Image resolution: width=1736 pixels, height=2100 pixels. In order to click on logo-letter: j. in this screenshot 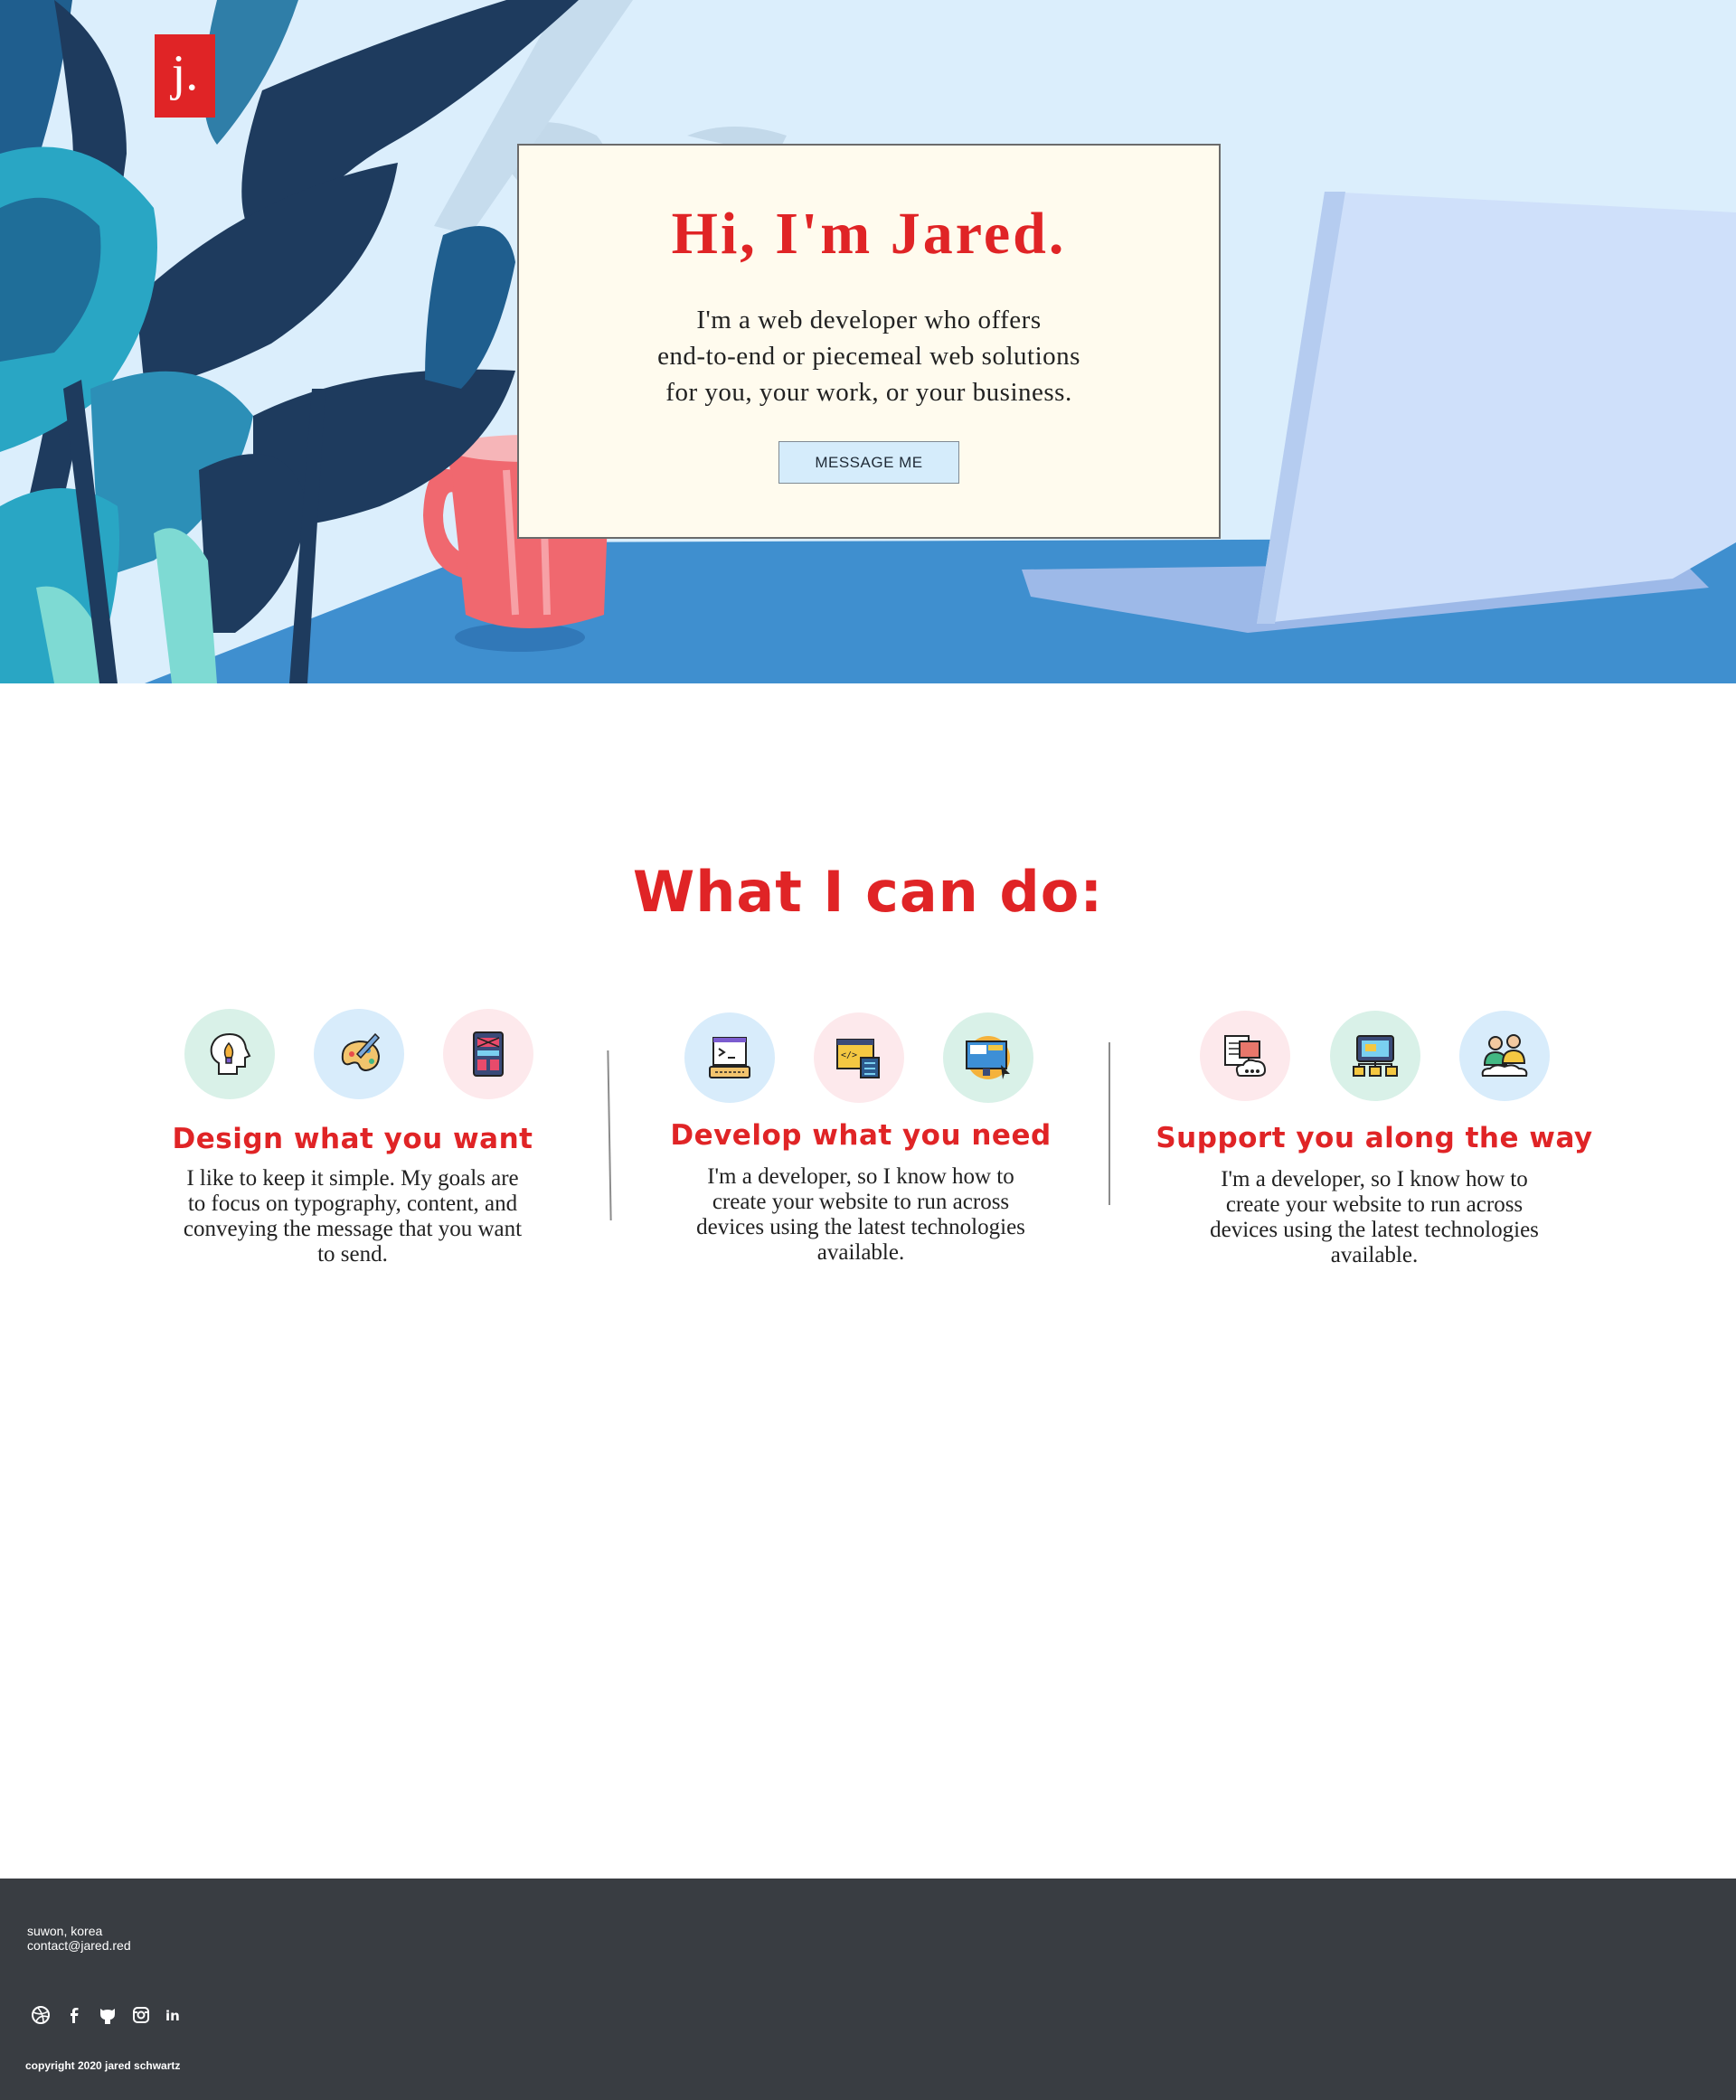, I will do `click(185, 73)`.